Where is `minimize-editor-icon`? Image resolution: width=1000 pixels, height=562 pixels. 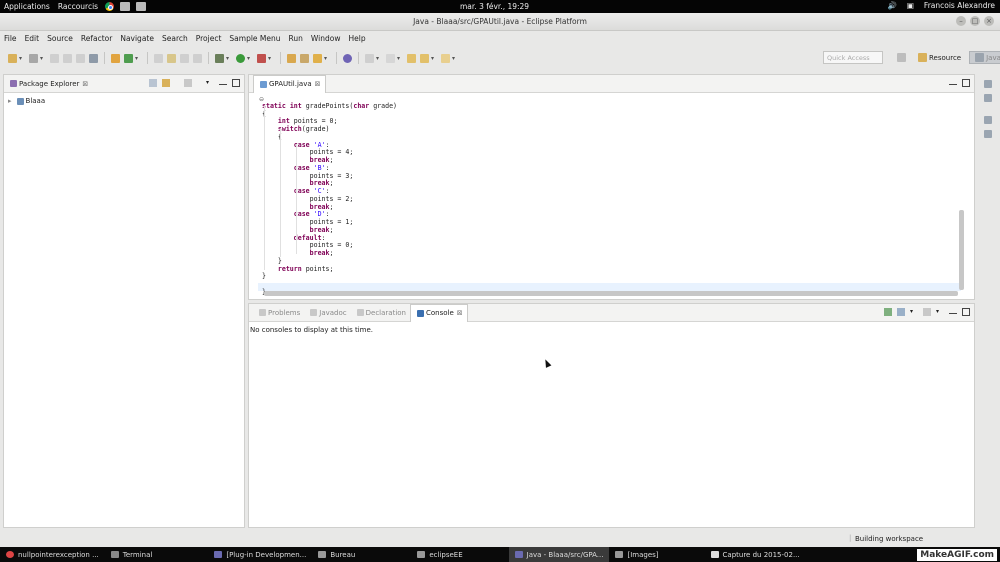
minimize-editor-icon is located at coordinates (953, 82).